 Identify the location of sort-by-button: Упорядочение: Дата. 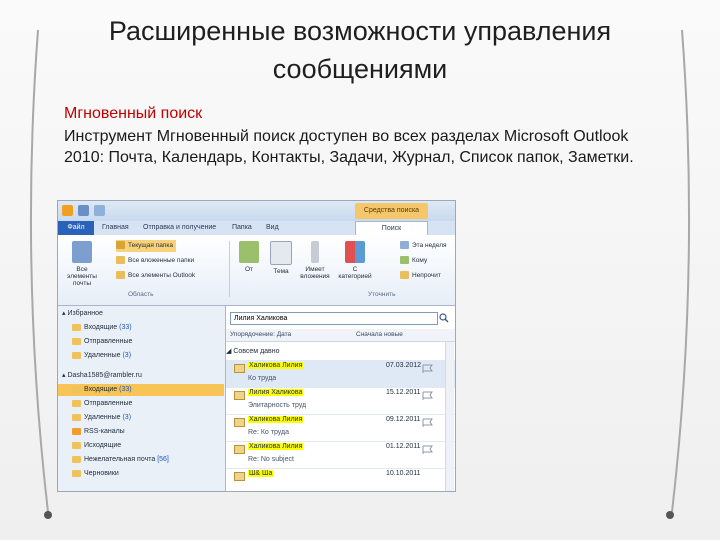
(260, 335).